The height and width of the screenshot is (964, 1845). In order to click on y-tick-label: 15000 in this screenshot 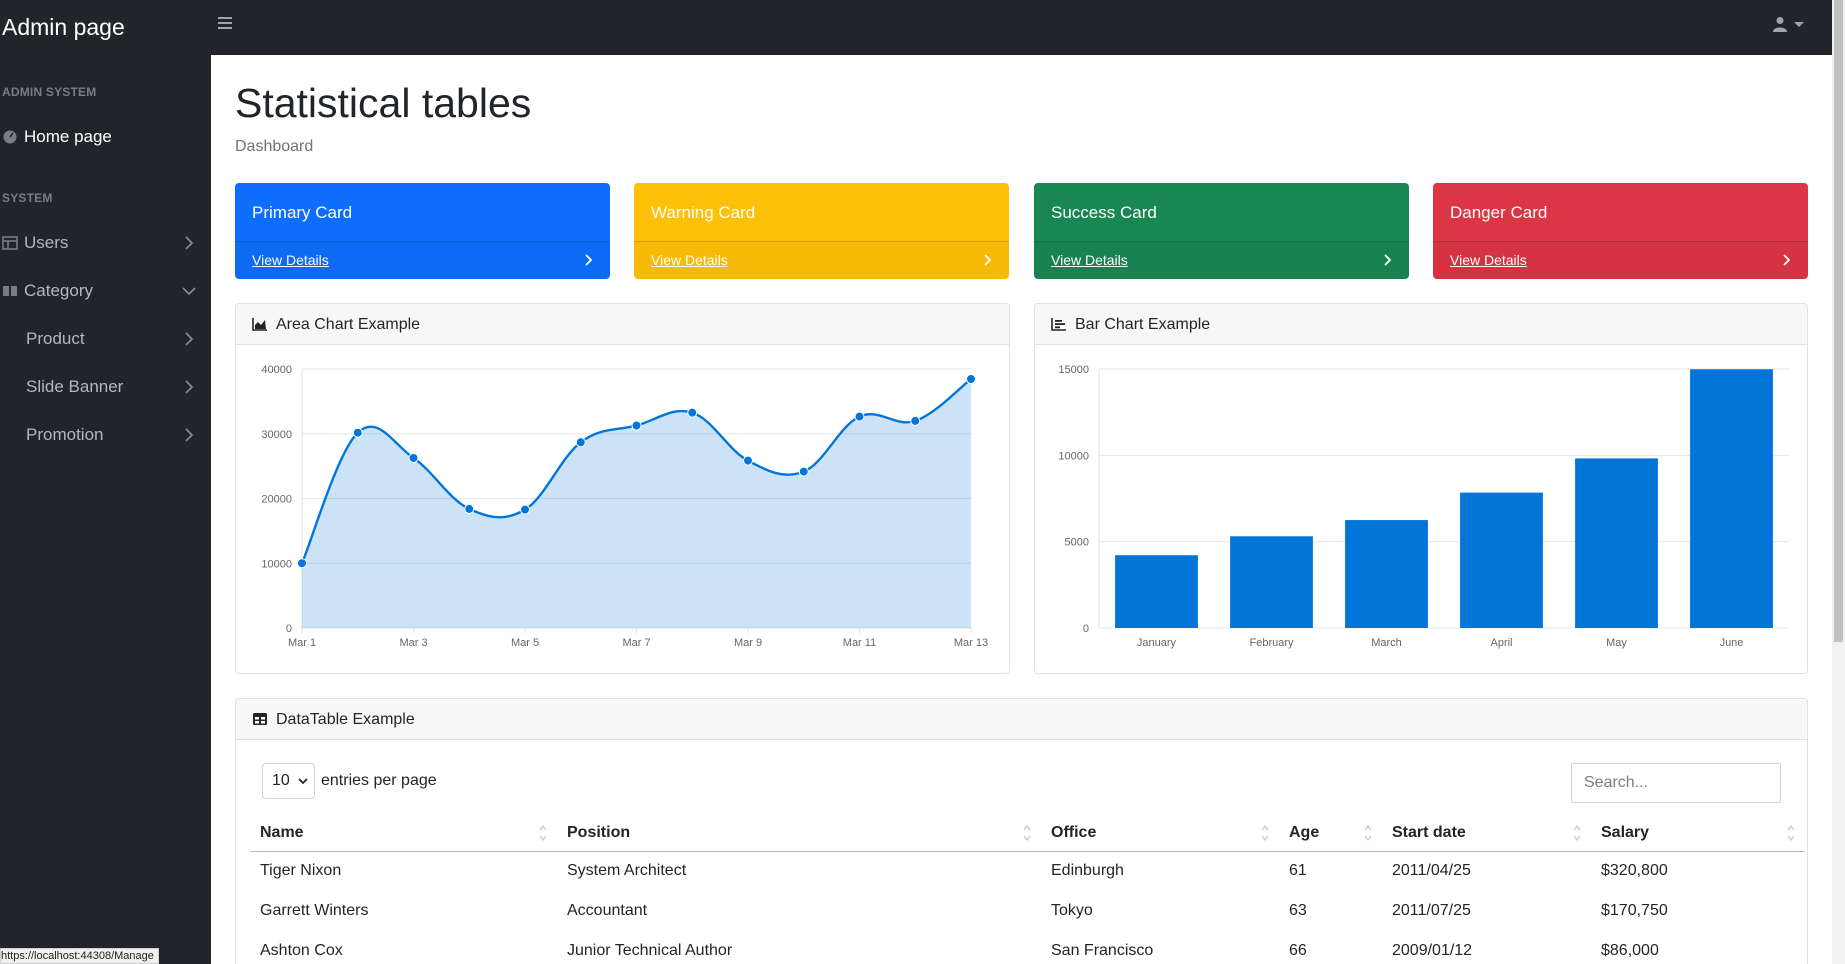, I will do `click(1073, 370)`.